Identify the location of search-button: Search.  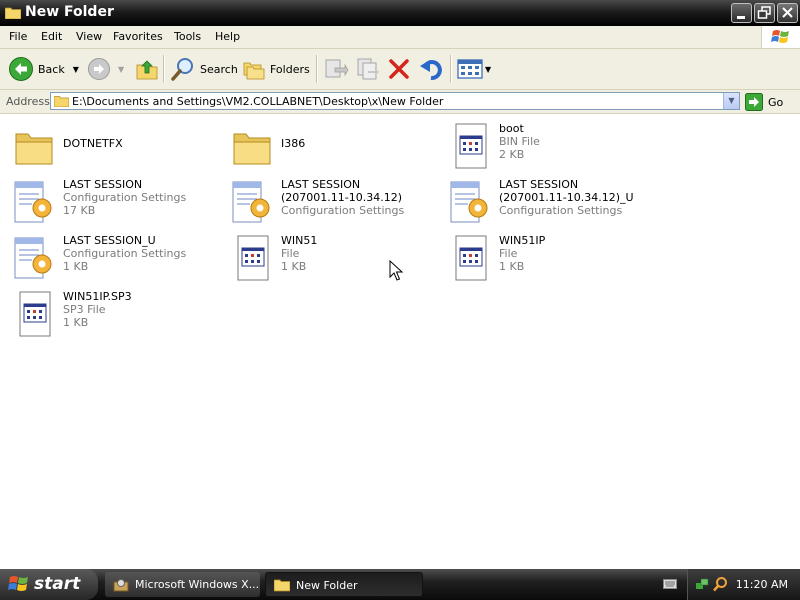
(204, 69).